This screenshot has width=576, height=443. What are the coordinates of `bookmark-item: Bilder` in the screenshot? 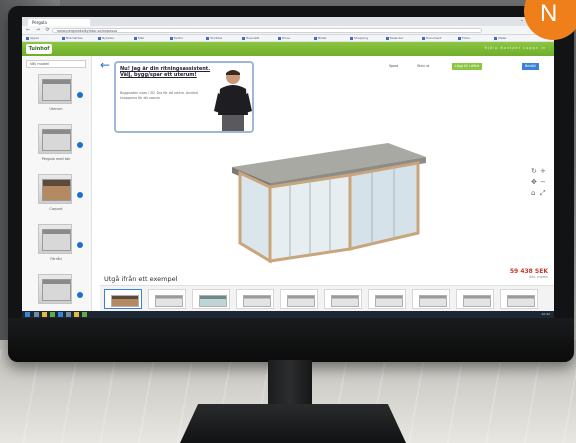 It's located at (331, 38).